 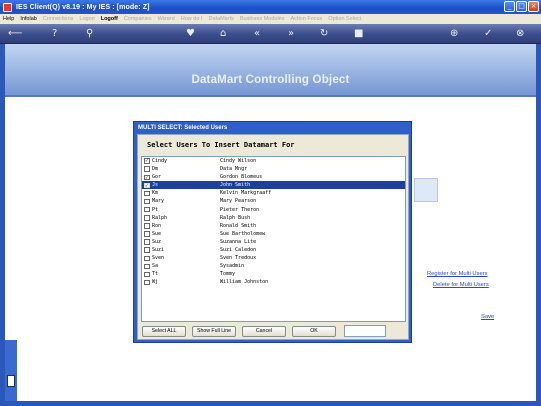 What do you see at coordinates (11, 381) in the screenshot?
I see `document-icon` at bounding box center [11, 381].